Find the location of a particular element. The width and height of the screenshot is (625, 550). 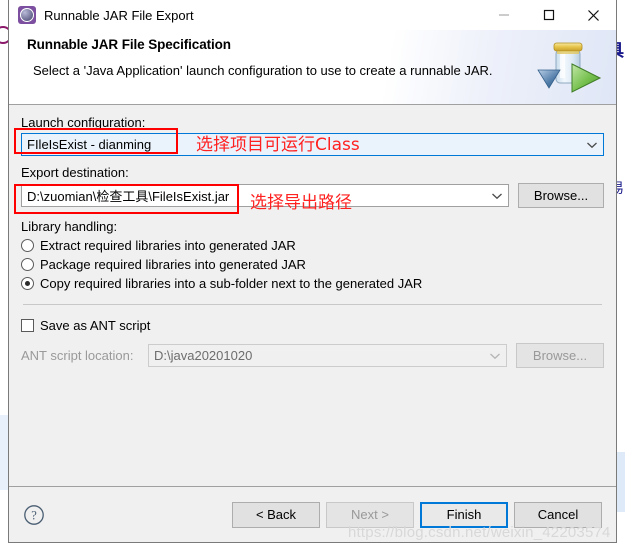

dialog-title: Runnable JAR File Export is located at coordinates (119, 15).